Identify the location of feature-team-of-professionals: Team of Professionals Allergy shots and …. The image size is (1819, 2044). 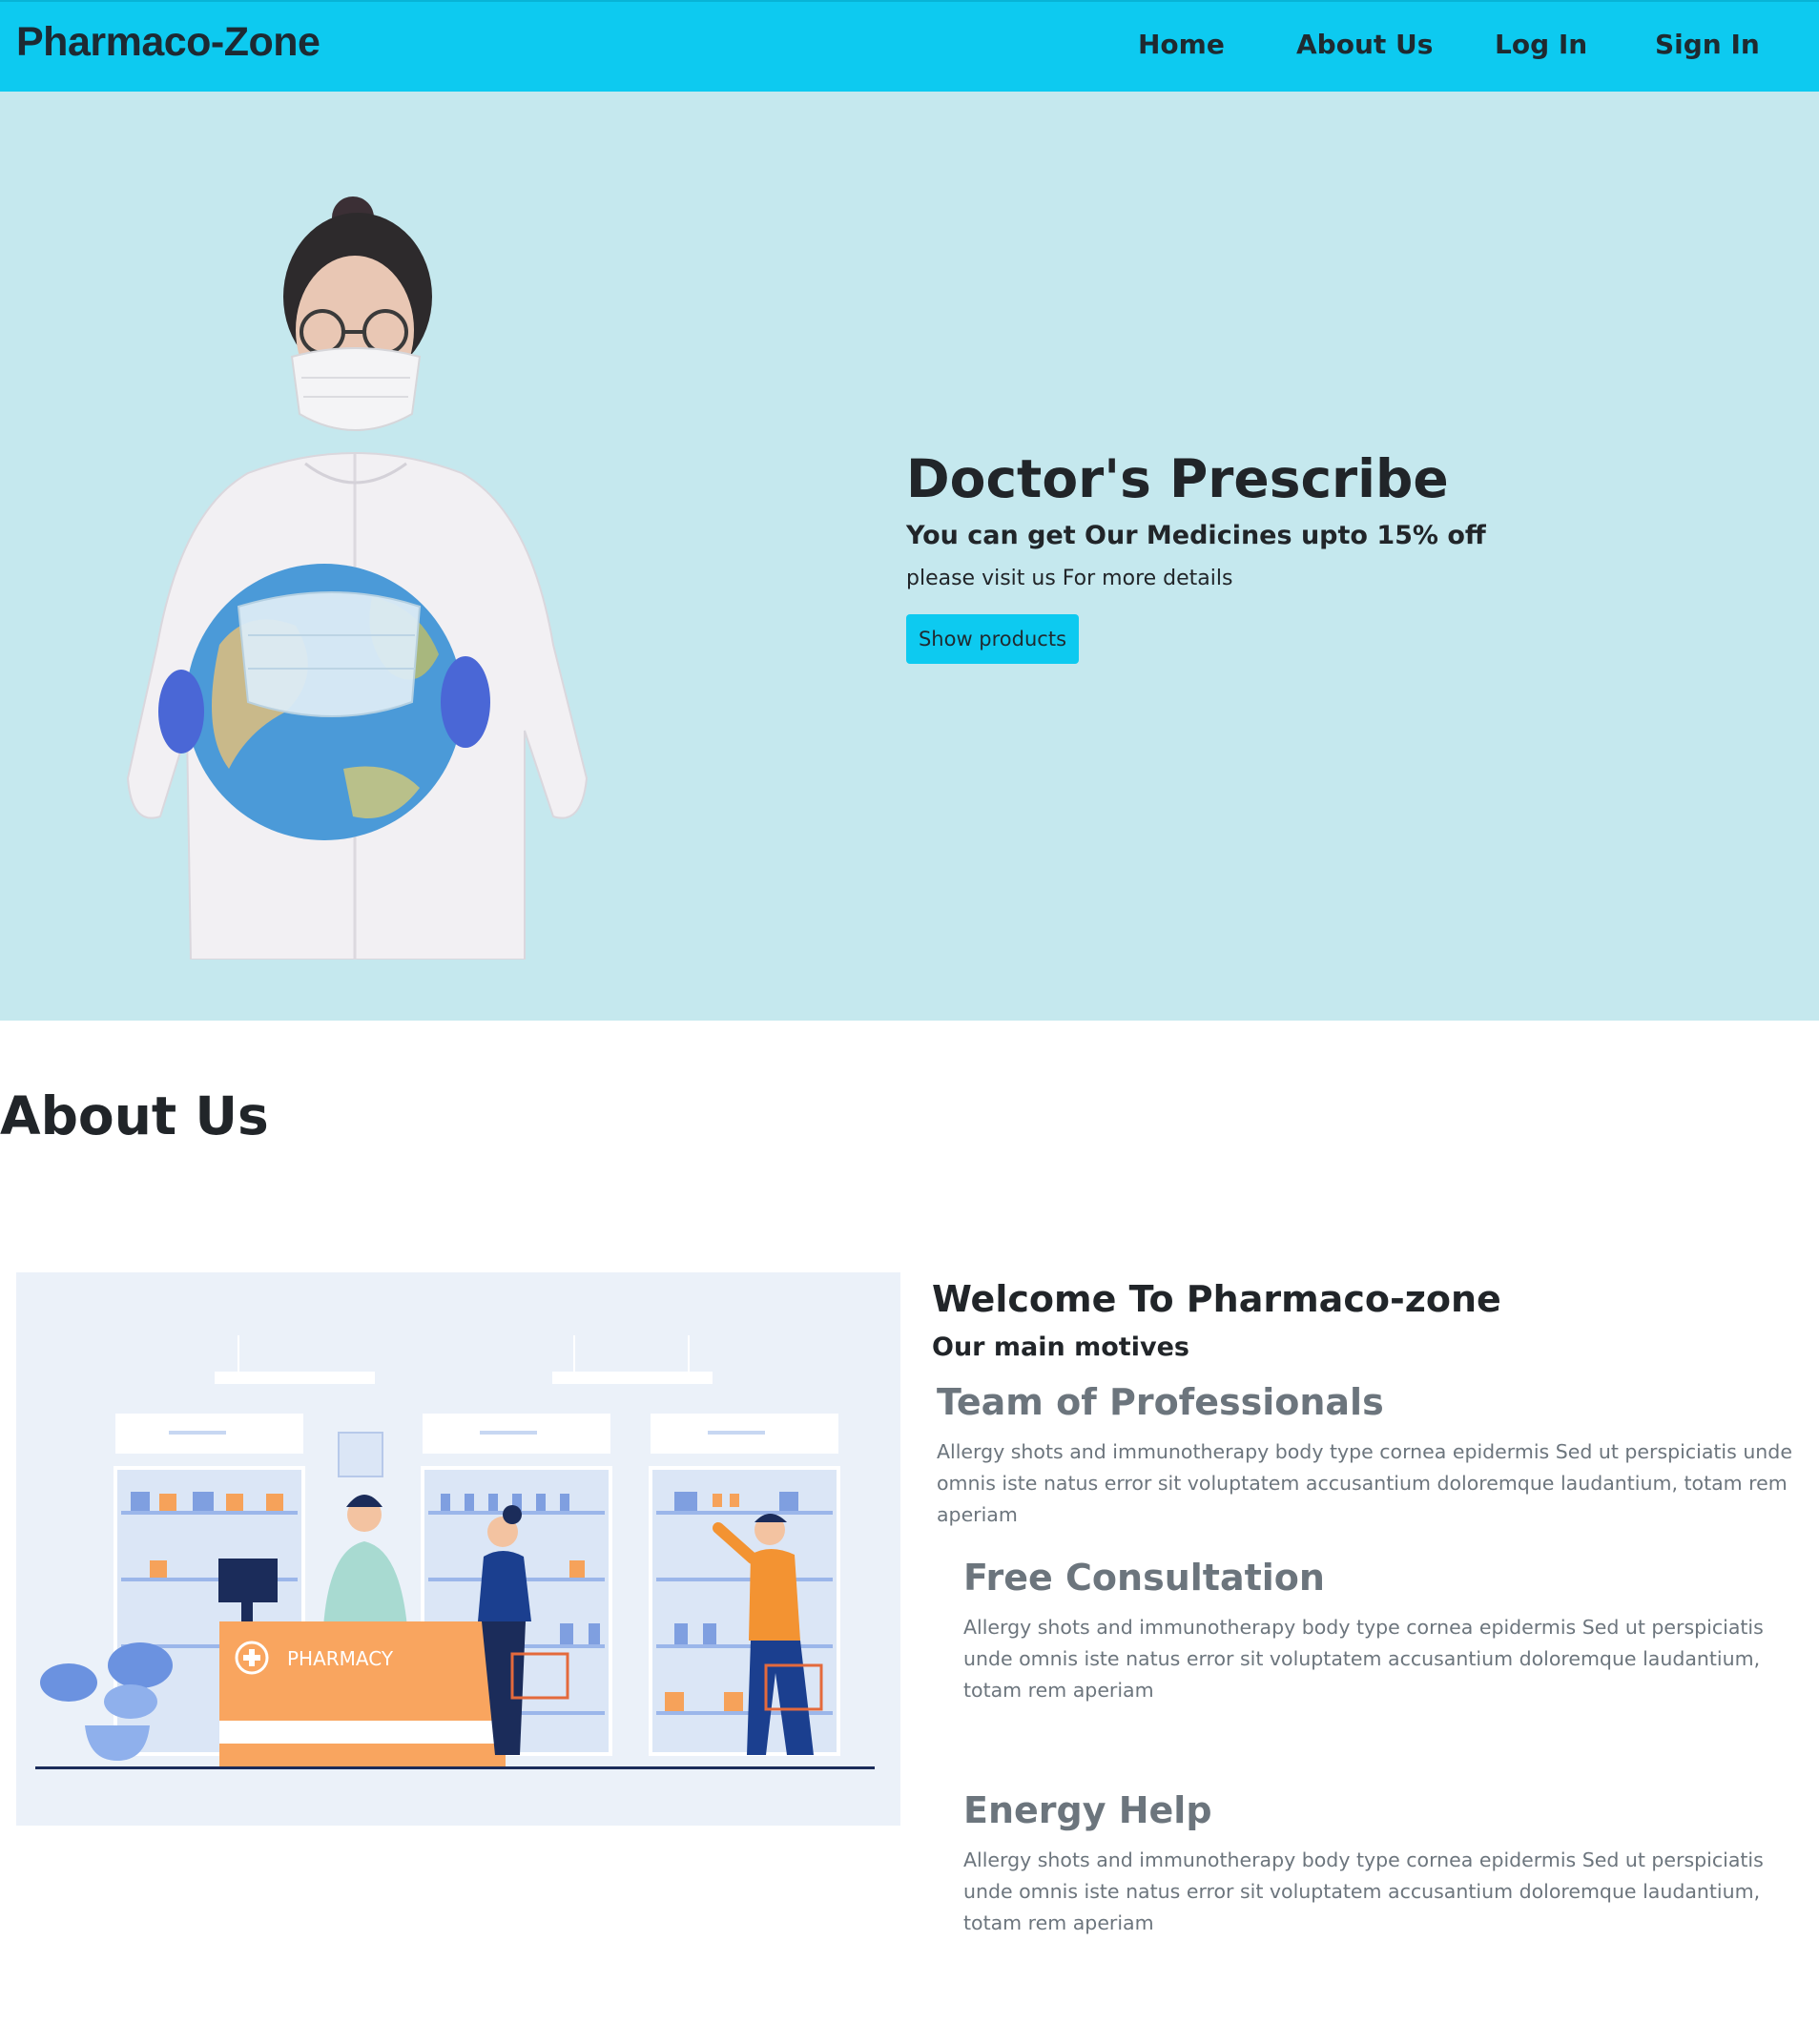
(1376, 1456).